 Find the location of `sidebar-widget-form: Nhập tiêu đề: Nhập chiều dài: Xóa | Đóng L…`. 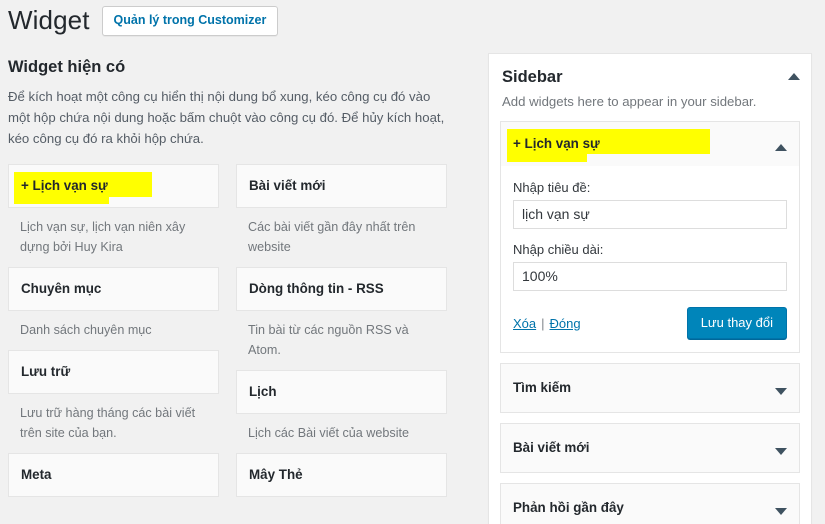

sidebar-widget-form: Nhập tiêu đề: Nhập chiều dài: Xóa | Đóng L… is located at coordinates (650, 259).